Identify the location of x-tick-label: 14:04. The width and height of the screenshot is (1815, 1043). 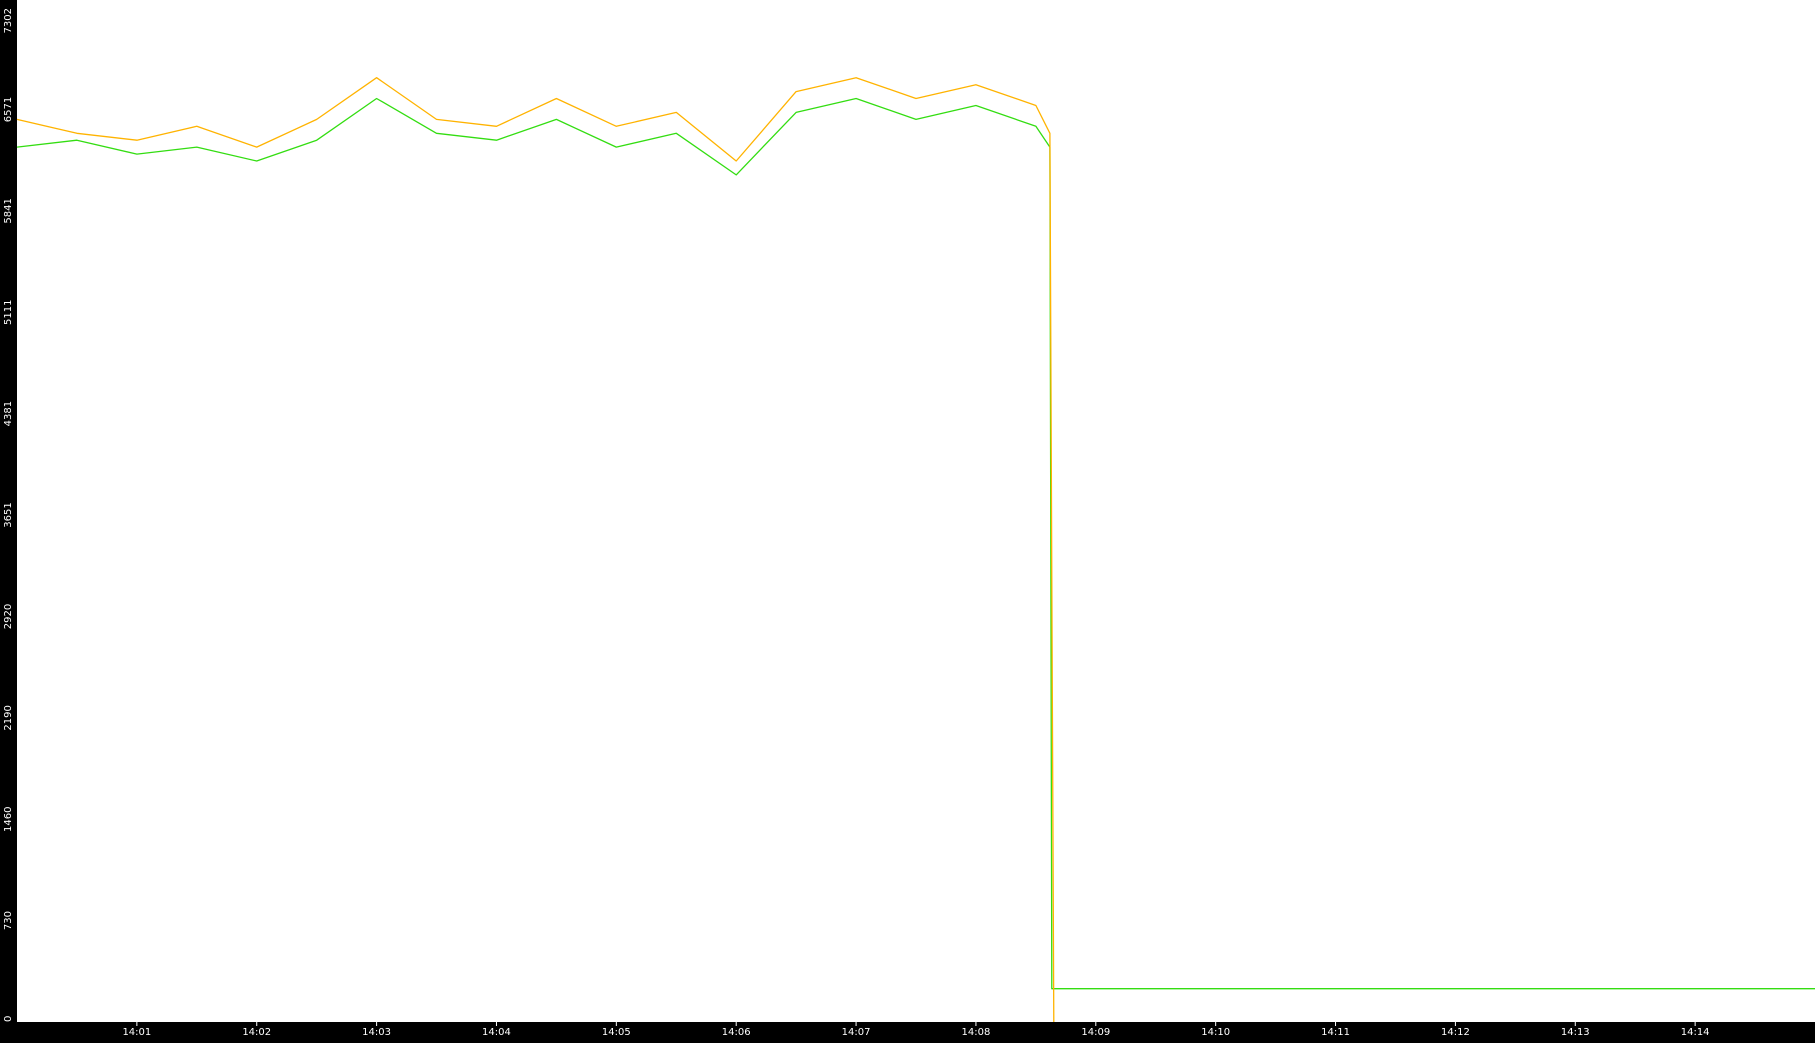
(496, 1032).